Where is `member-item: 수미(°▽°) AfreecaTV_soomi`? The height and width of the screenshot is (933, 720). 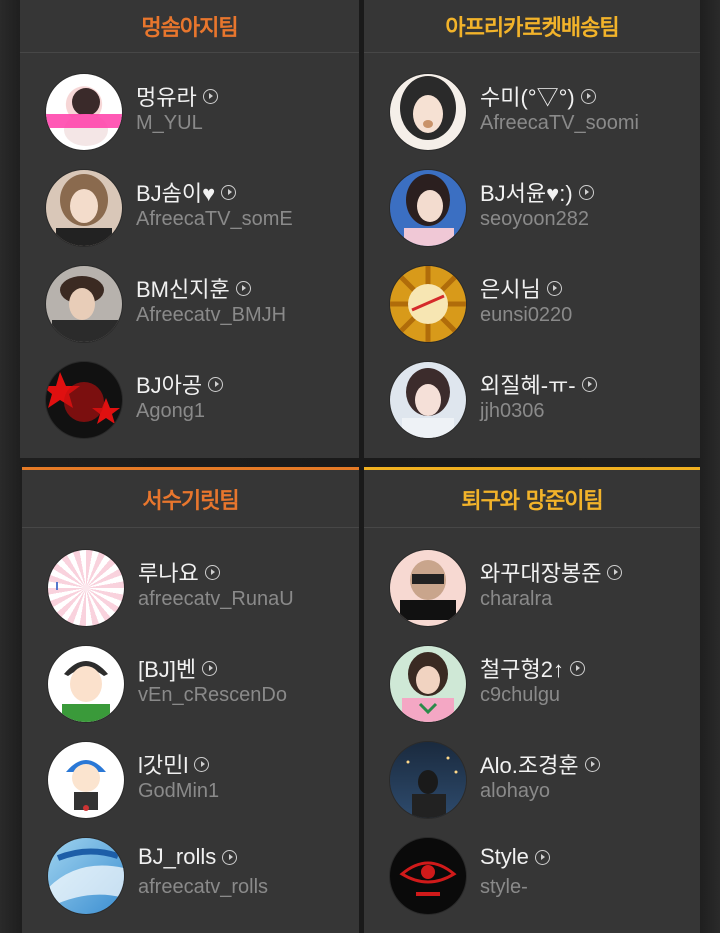 member-item: 수미(°▽°) AfreecaTV_soomi is located at coordinates (532, 112).